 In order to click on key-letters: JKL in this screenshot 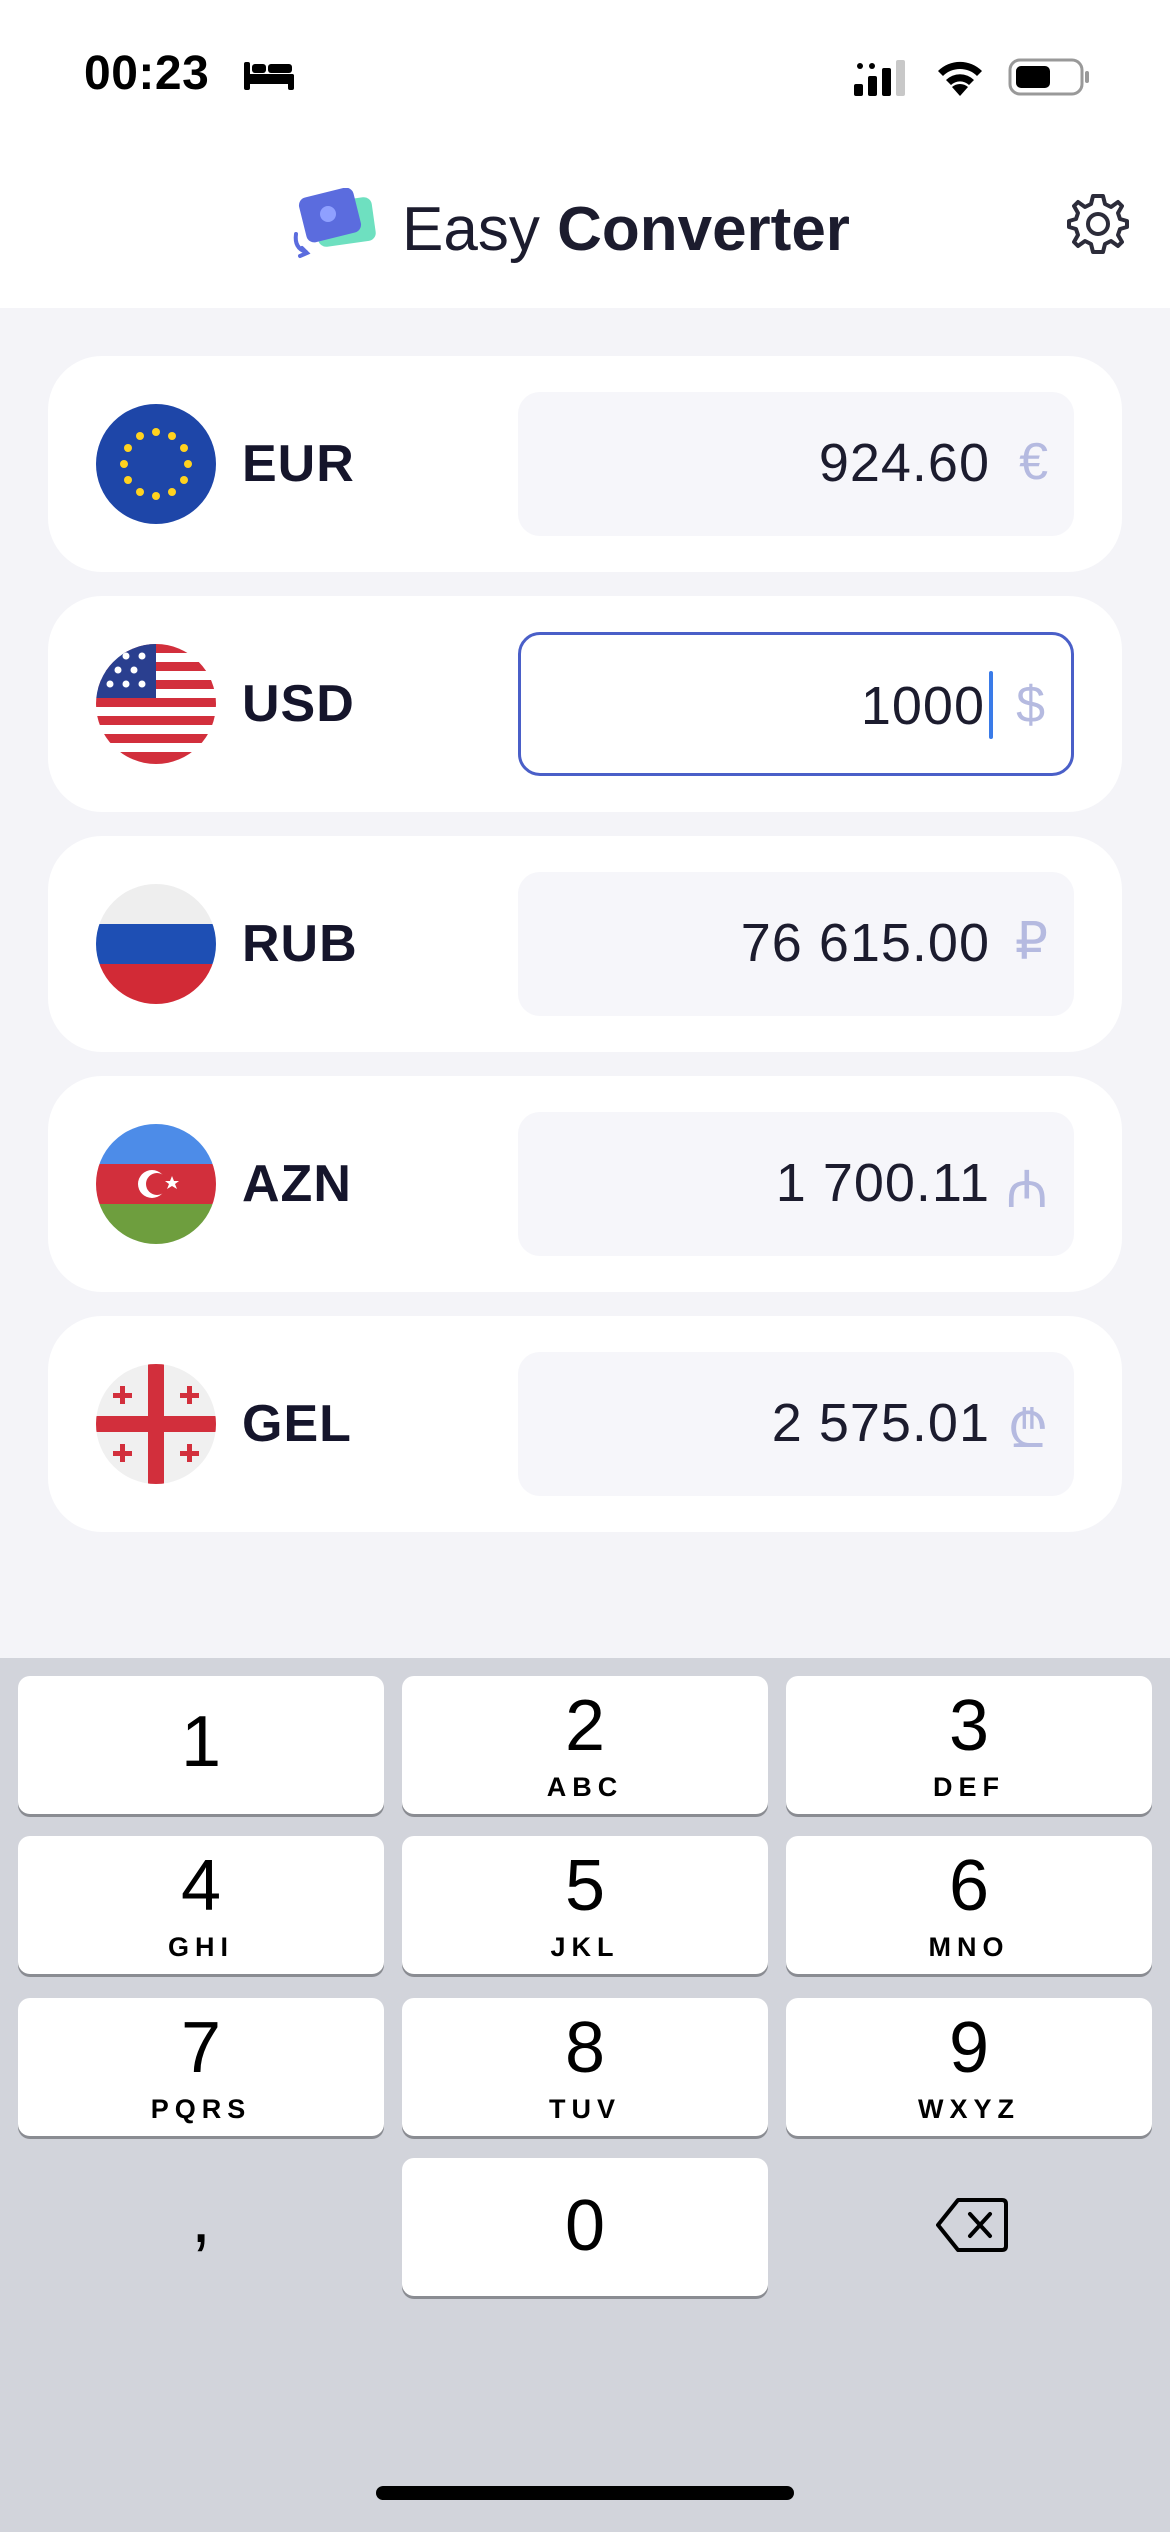, I will do `click(585, 1947)`.